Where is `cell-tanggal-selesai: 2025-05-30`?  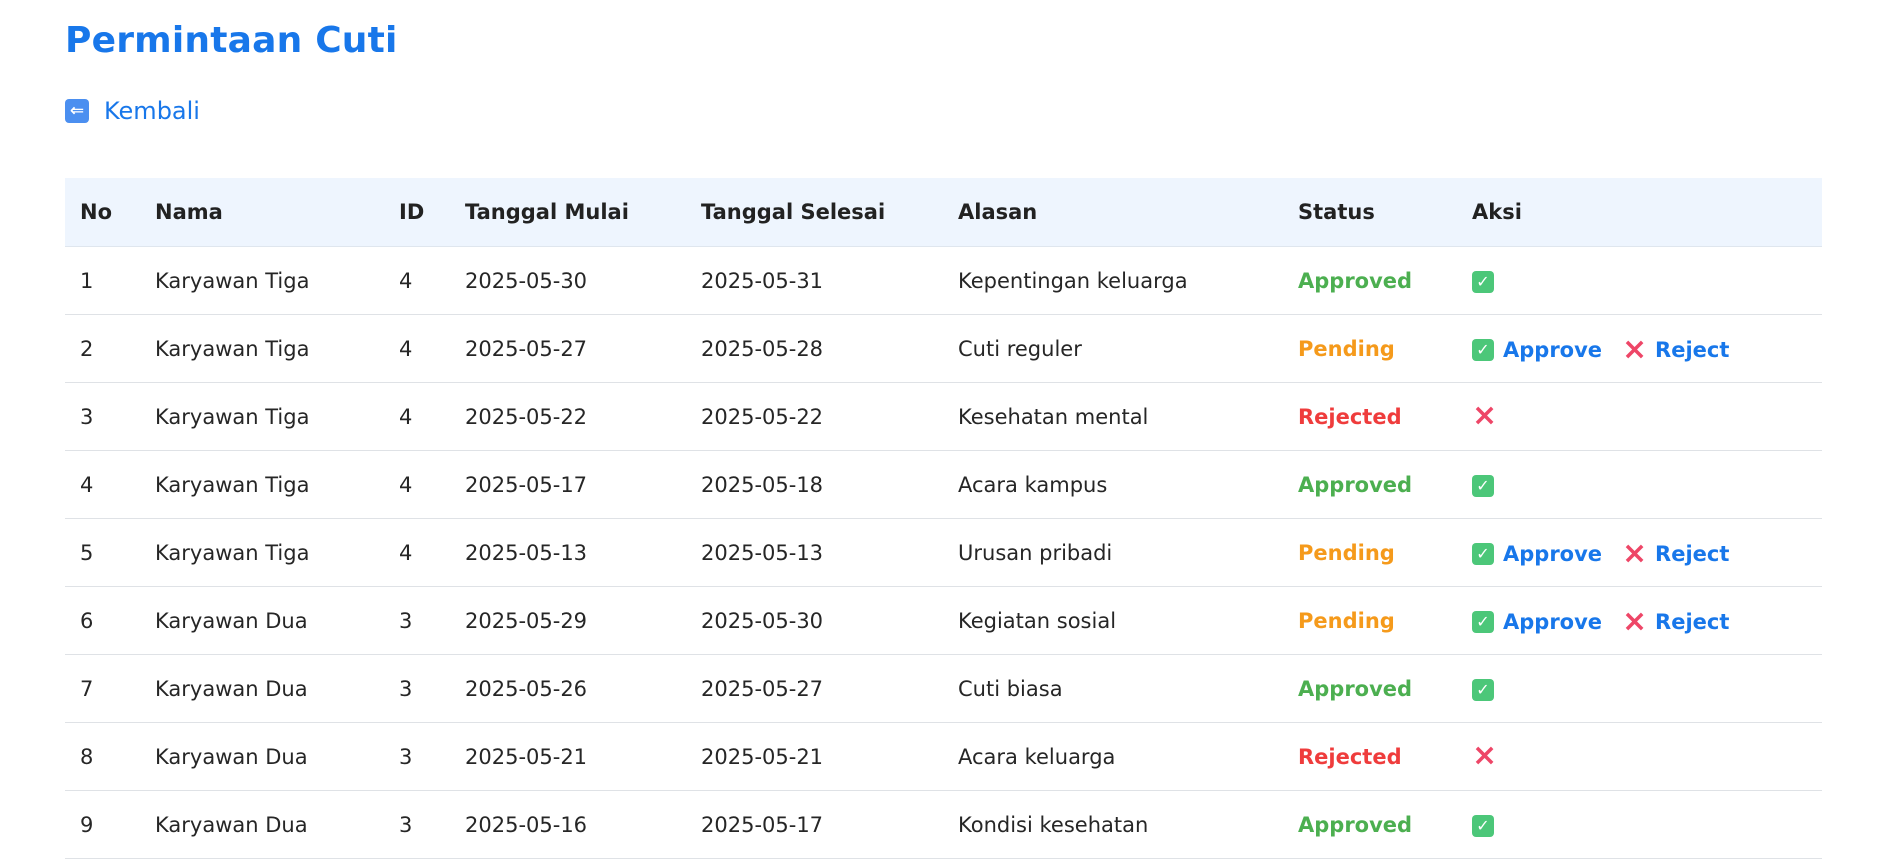
cell-tanggal-selesai: 2025-05-30 is located at coordinates (814, 620).